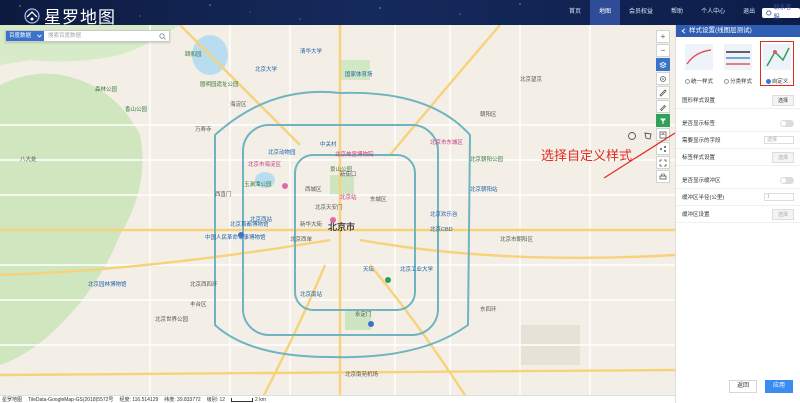  What do you see at coordinates (768, 82) in the screenshot?
I see `radio-custom` at bounding box center [768, 82].